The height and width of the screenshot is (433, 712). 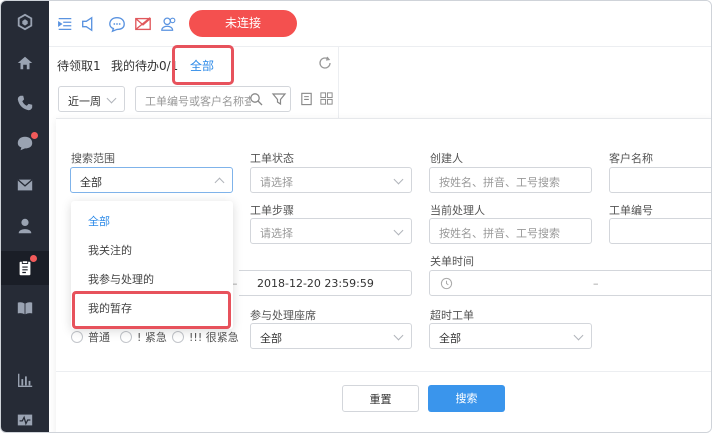 I want to click on user-icon, so click(x=25, y=226).